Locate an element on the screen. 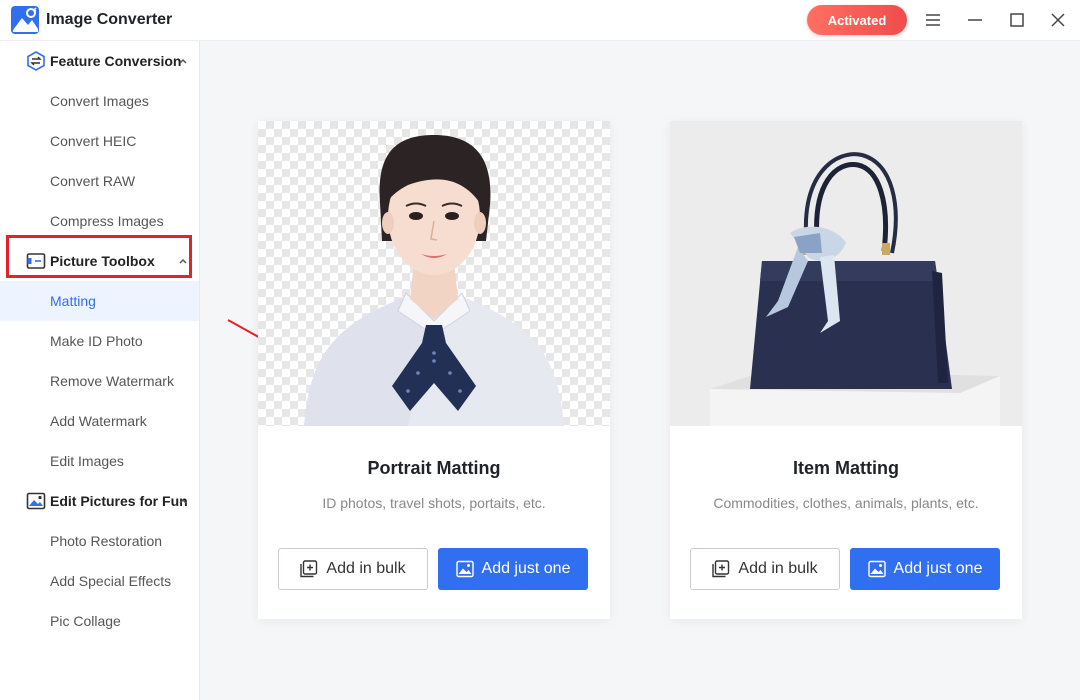  sidebar-group-feature-conversion: Feature Conversion is located at coordinates (99, 61).